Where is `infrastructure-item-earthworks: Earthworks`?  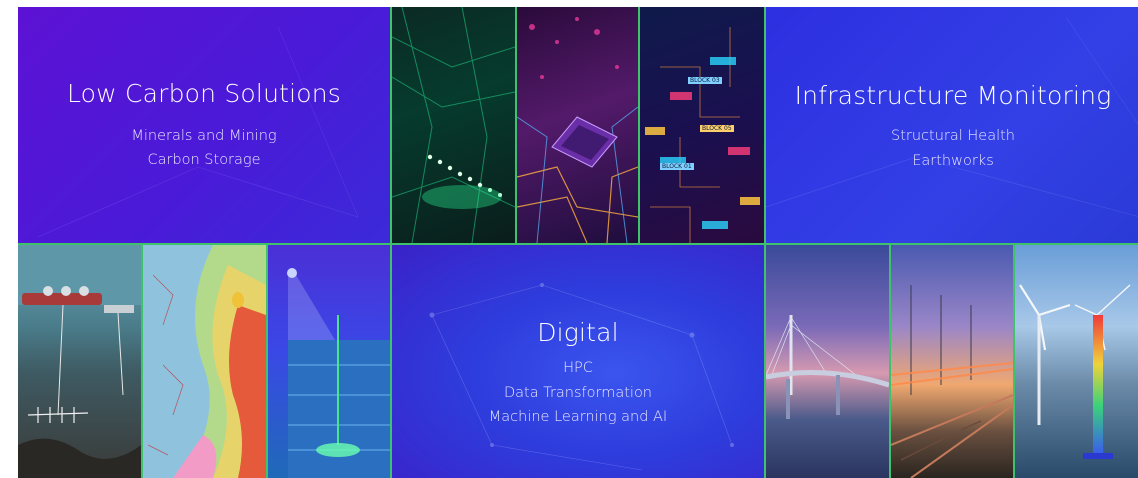
infrastructure-item-earthworks: Earthworks is located at coordinates (953, 161).